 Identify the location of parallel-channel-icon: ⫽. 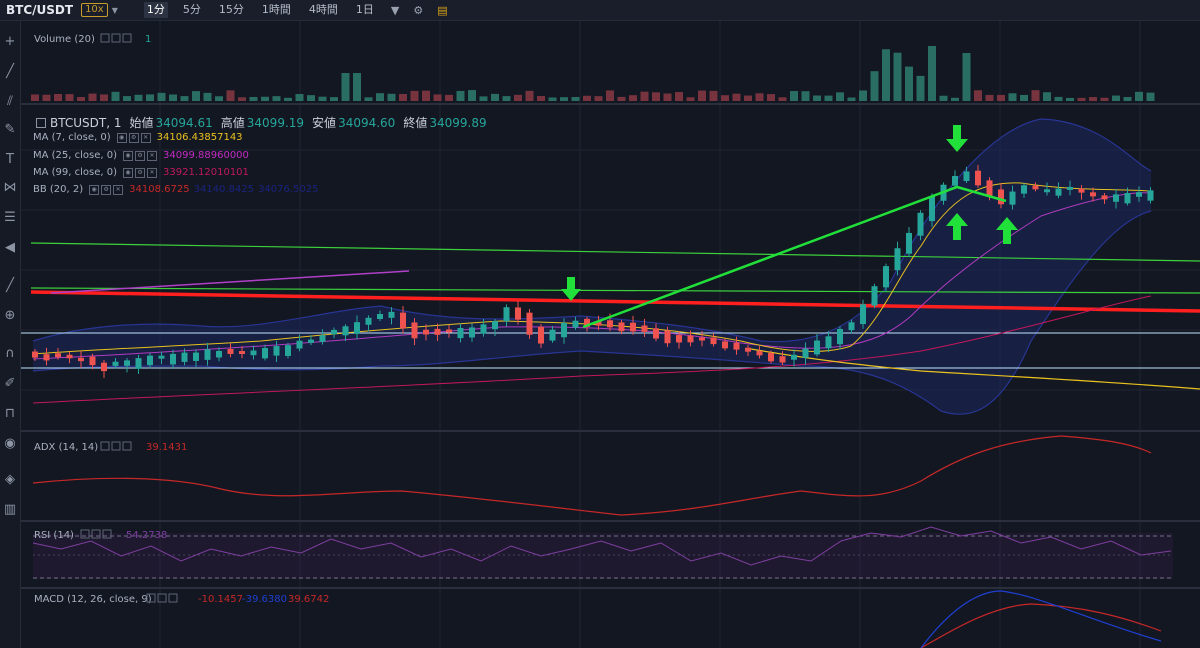
(10, 102).